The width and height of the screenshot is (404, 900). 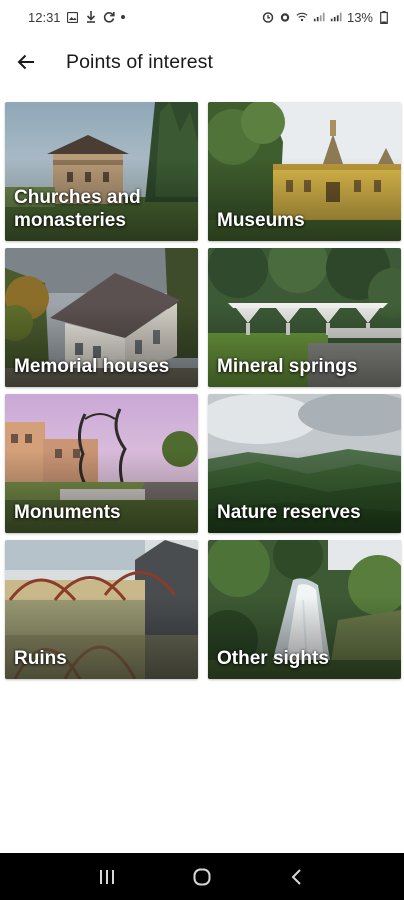 I want to click on category-tile-mineral-springs: Mineral springs, so click(x=304, y=317).